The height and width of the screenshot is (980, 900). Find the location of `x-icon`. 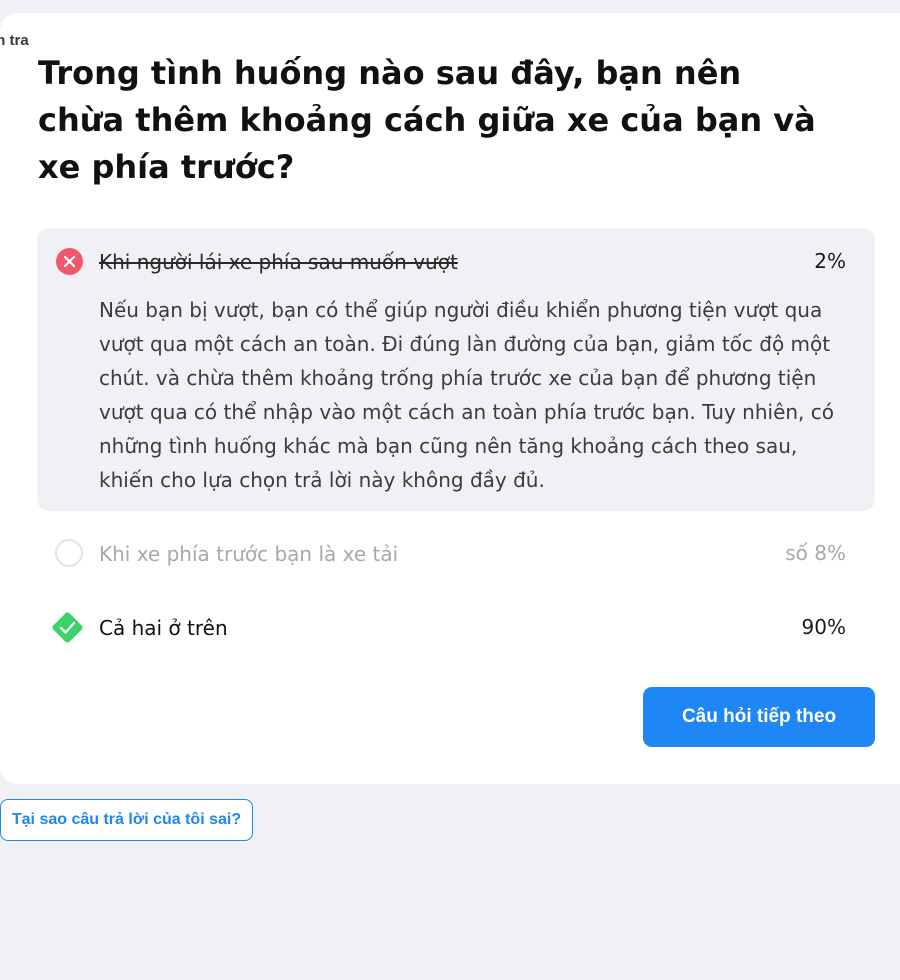

x-icon is located at coordinates (69, 261).